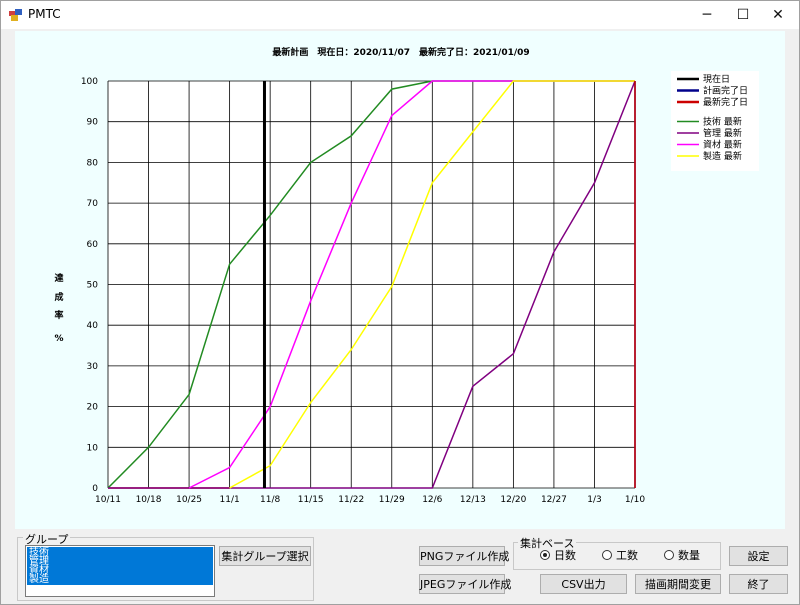 The height and width of the screenshot is (605, 800). What do you see at coordinates (465, 584) in the screenshot?
I see `jpeg-button: JPEGファイル作成` at bounding box center [465, 584].